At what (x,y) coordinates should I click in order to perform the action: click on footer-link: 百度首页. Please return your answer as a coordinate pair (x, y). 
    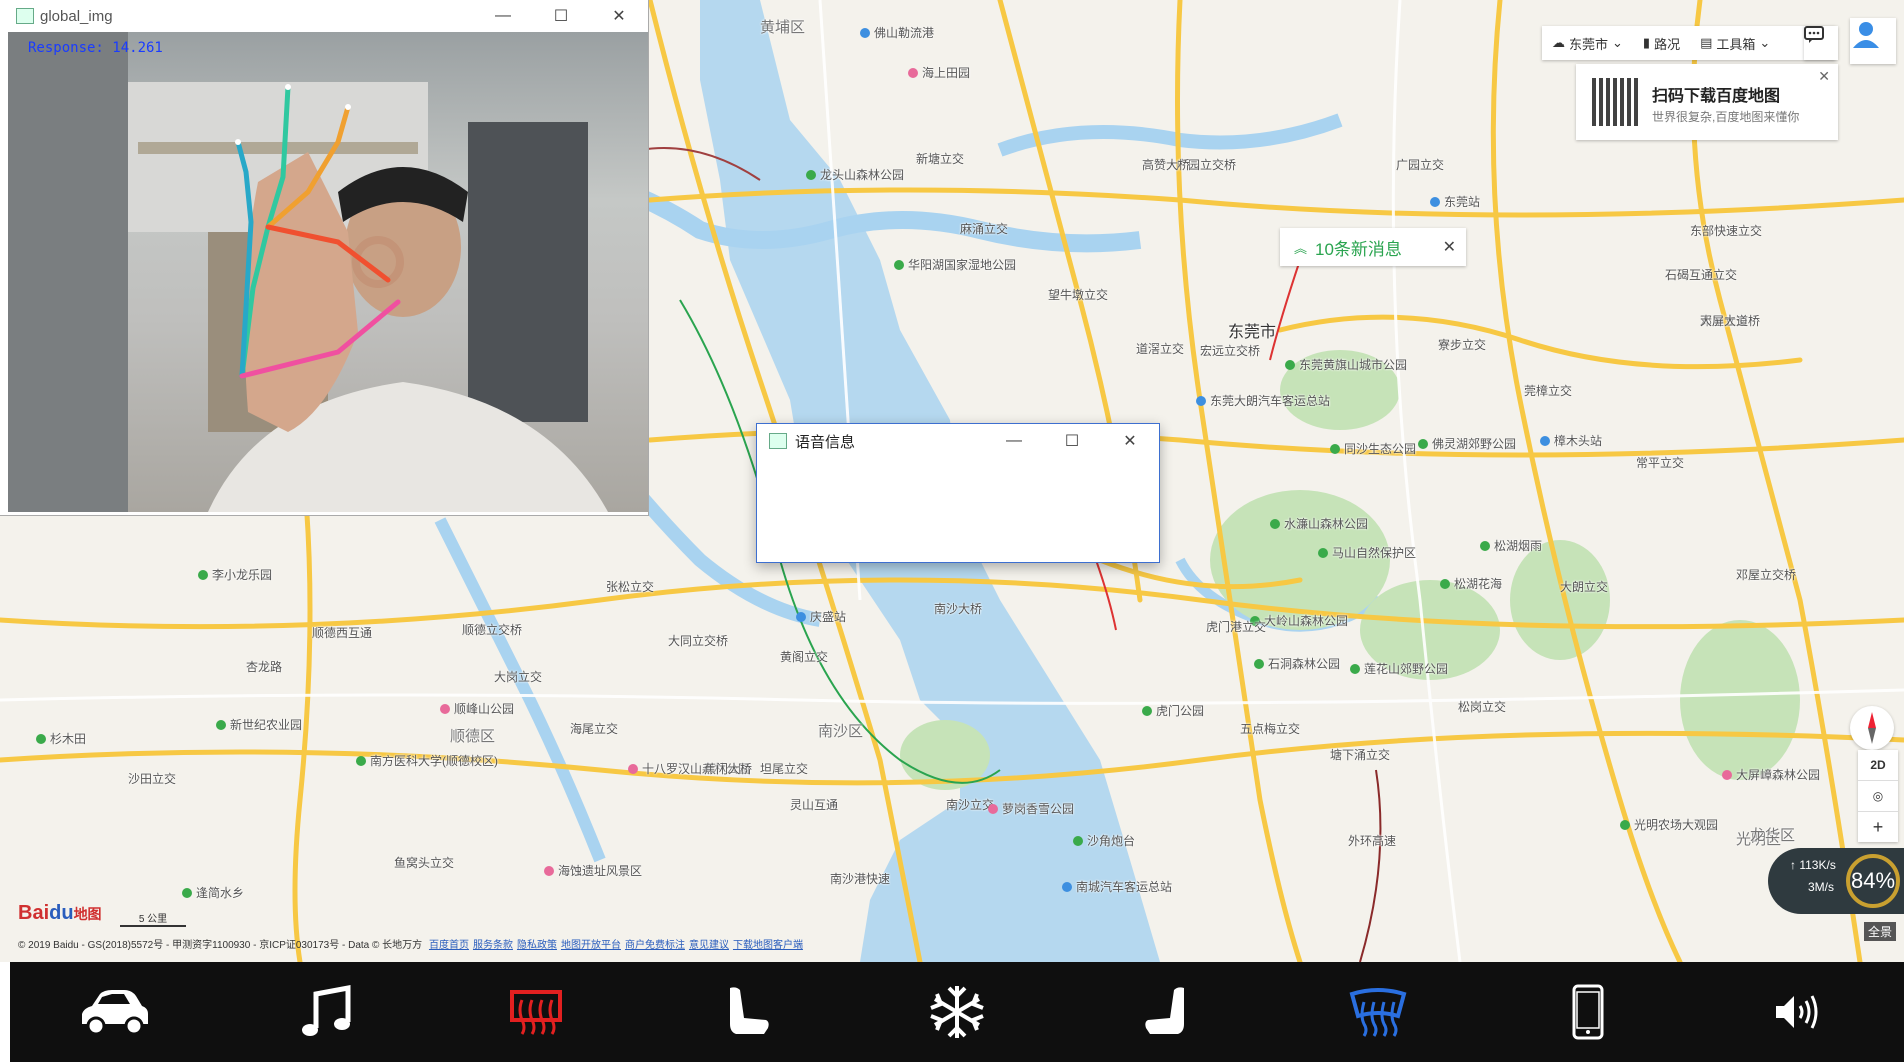
    Looking at the image, I should click on (449, 945).